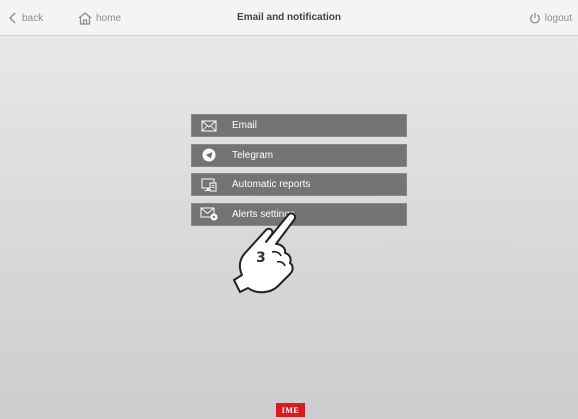 Image resolution: width=578 pixels, height=419 pixels. Describe the element at coordinates (253, 155) in the screenshot. I see `menu-item-label: Telegram` at that location.